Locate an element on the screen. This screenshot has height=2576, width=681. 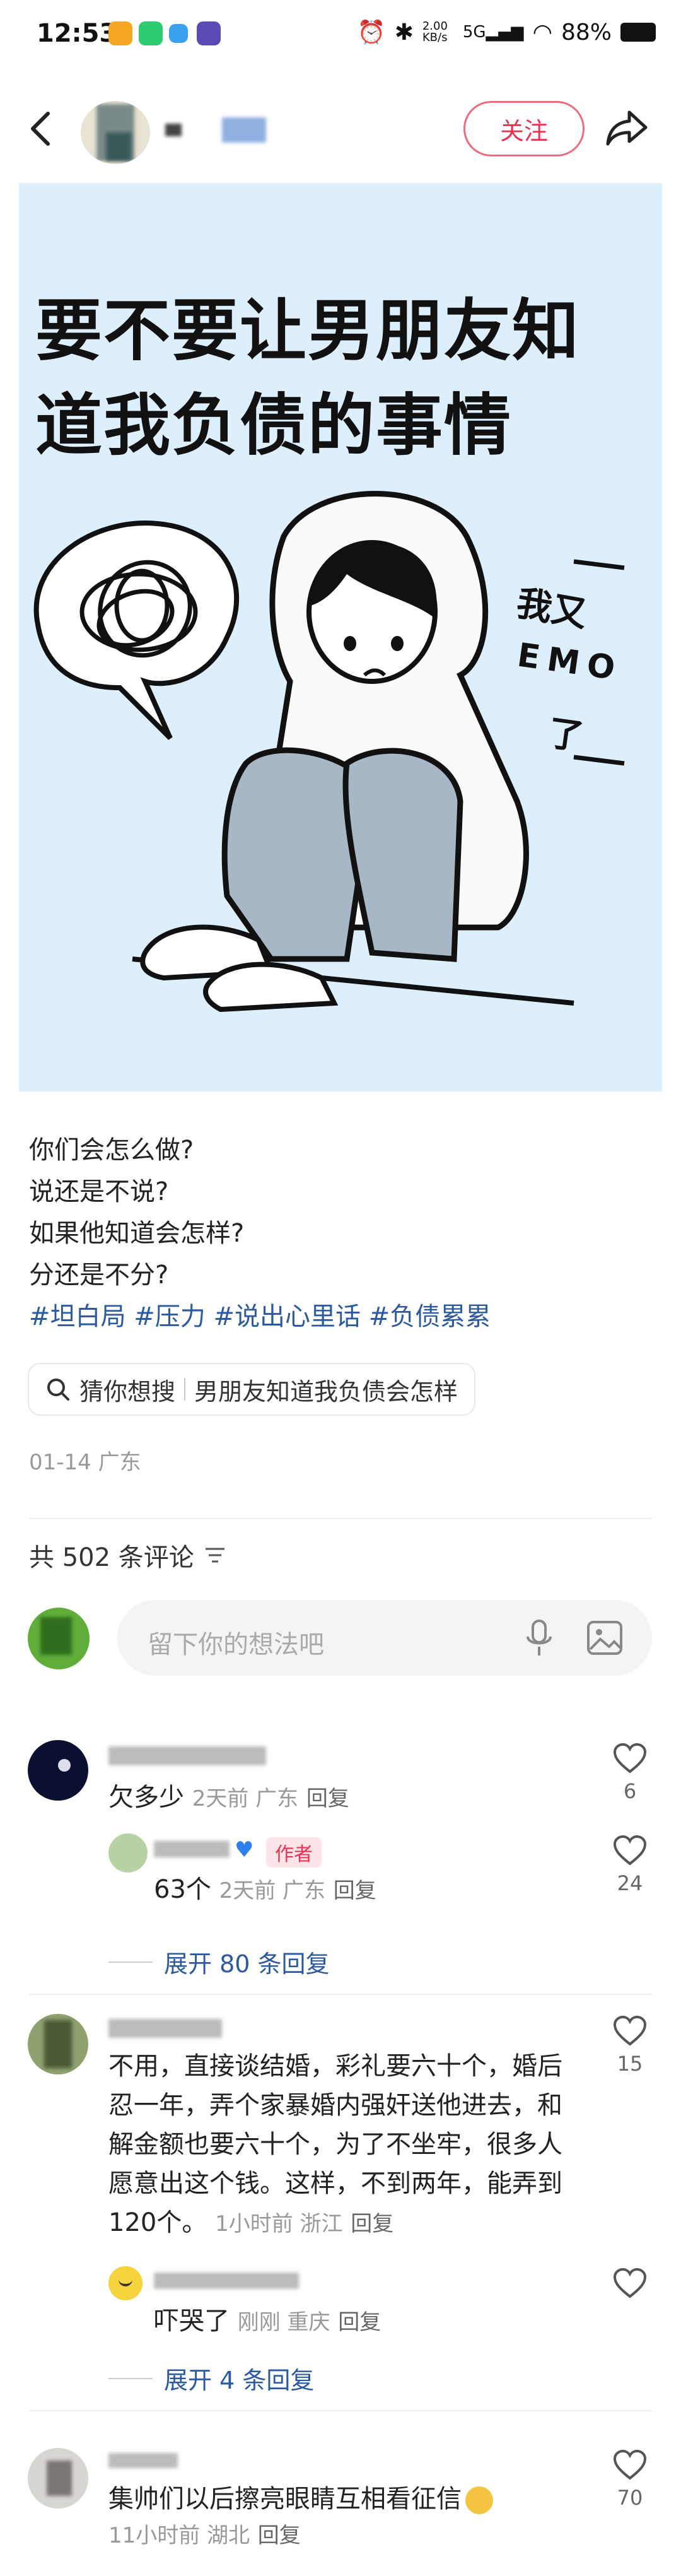
back-button is located at coordinates (41, 129).